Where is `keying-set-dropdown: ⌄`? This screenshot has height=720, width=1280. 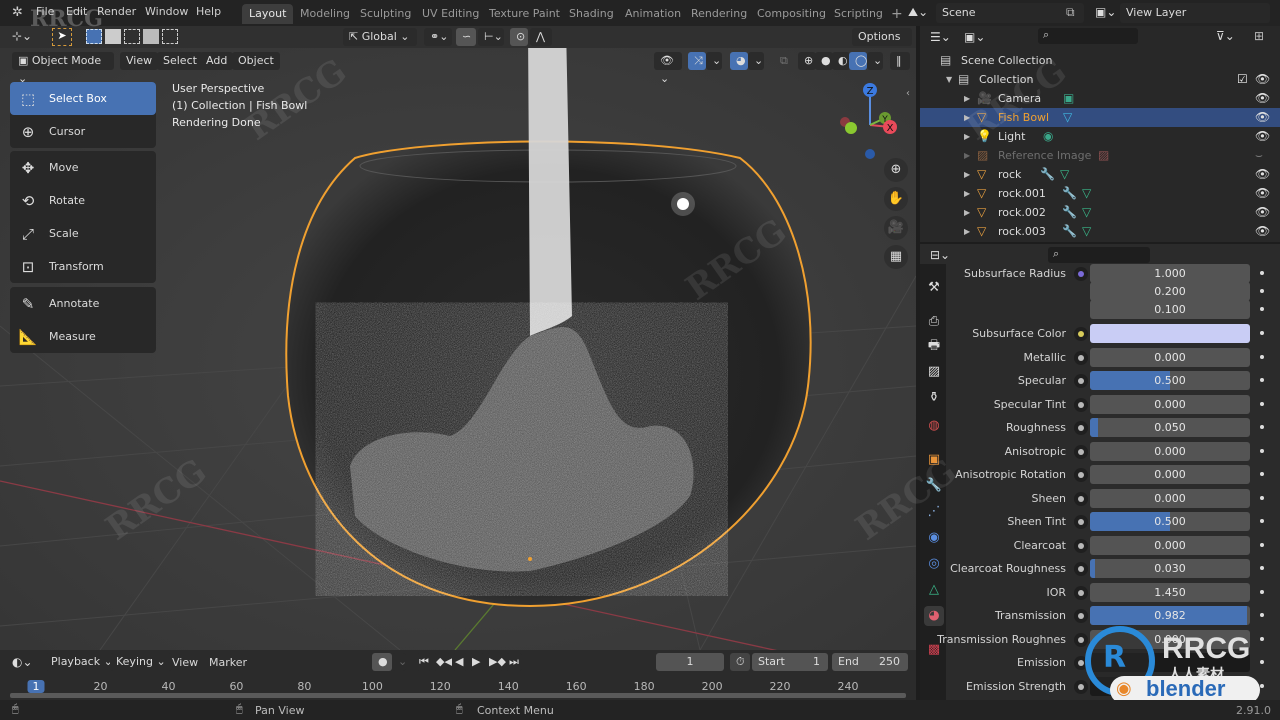 keying-set-dropdown: ⌄ is located at coordinates (399, 662).